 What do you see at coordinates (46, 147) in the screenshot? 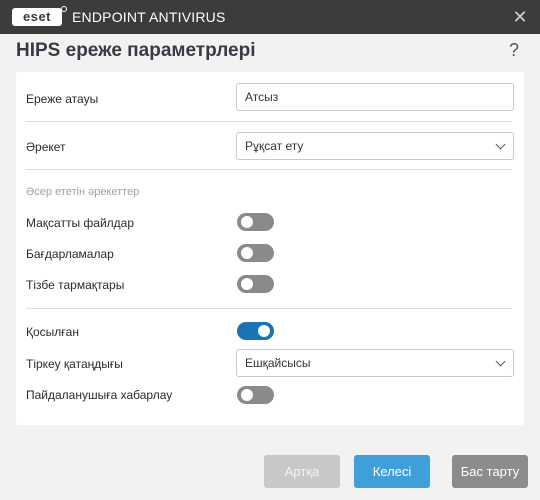
I see `action-label: Әрекет` at bounding box center [46, 147].